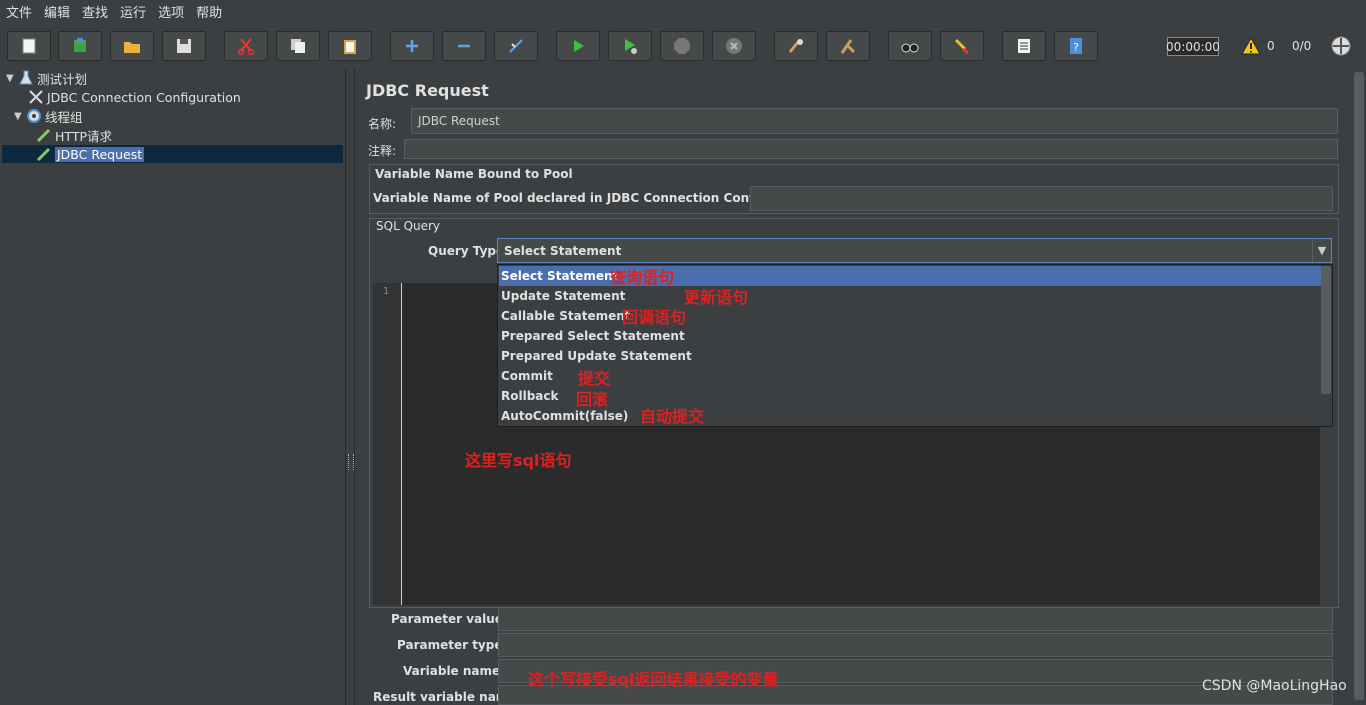  What do you see at coordinates (57, 11) in the screenshot?
I see `menu-edit: 编辑` at bounding box center [57, 11].